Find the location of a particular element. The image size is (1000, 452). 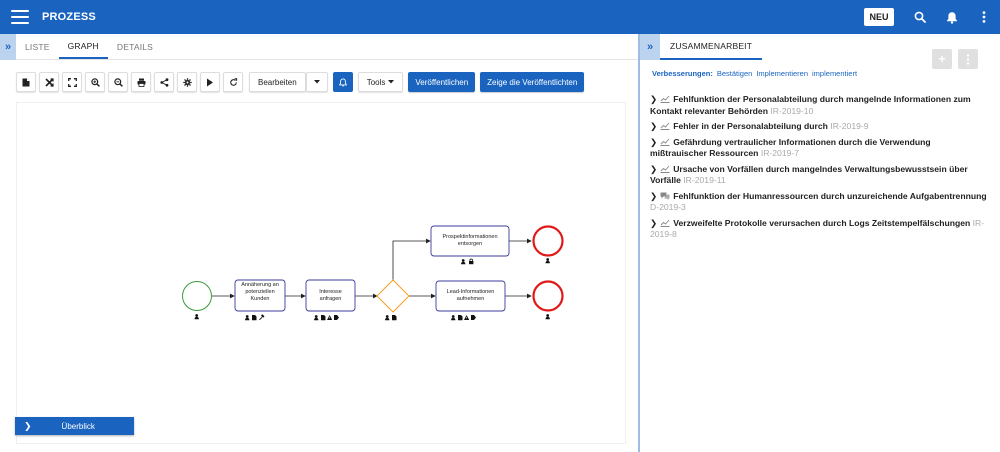

play-icon is located at coordinates (210, 82).